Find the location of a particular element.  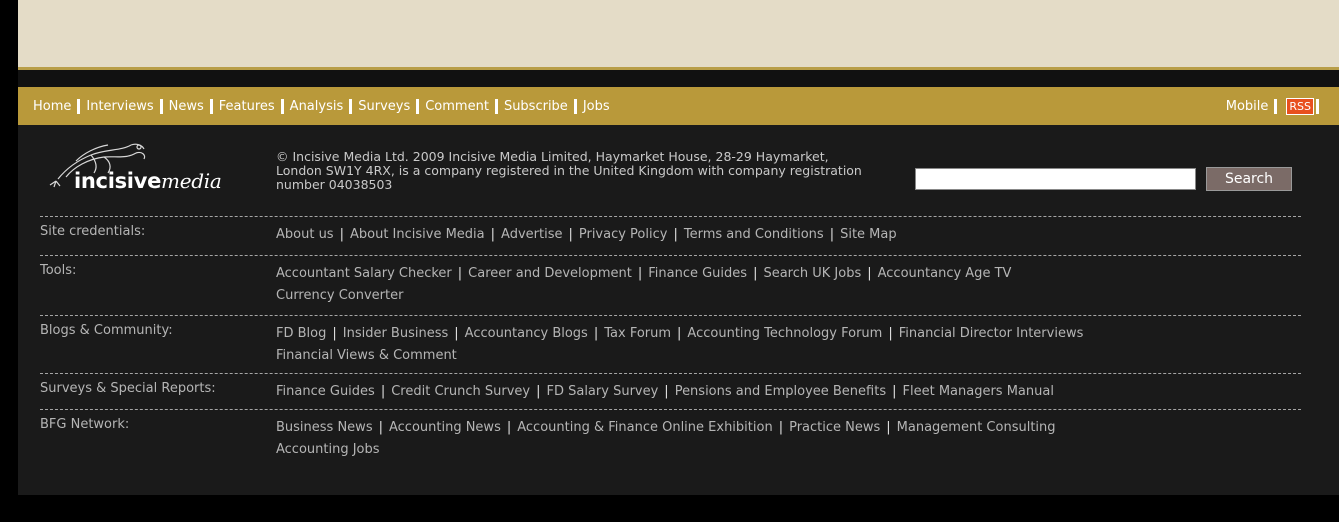

link-row: Currency Converter is located at coordinates (786, 296).